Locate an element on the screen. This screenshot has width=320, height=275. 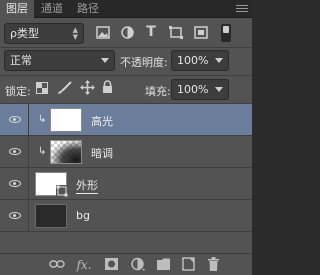
shape-filter-icon is located at coordinates (176, 32).